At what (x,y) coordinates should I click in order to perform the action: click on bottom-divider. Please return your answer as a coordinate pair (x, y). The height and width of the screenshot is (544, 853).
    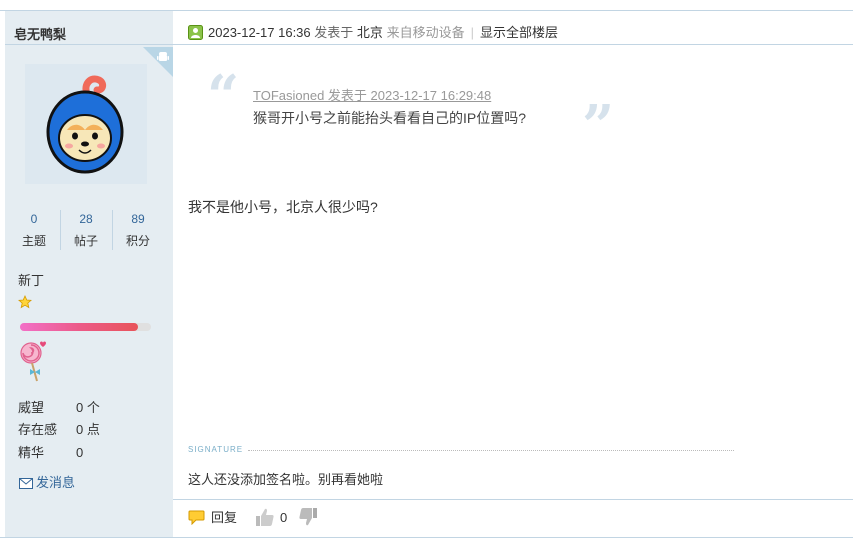
    Looking at the image, I should click on (426, 537).